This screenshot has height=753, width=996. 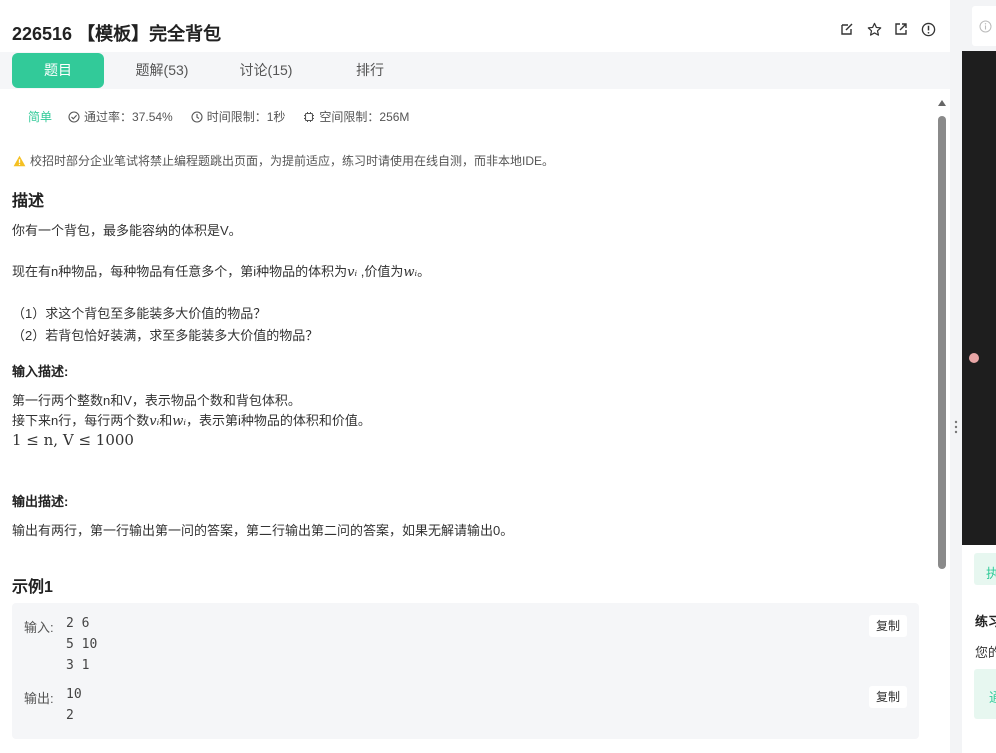 I want to click on breakpoint-dot, so click(x=974, y=358).